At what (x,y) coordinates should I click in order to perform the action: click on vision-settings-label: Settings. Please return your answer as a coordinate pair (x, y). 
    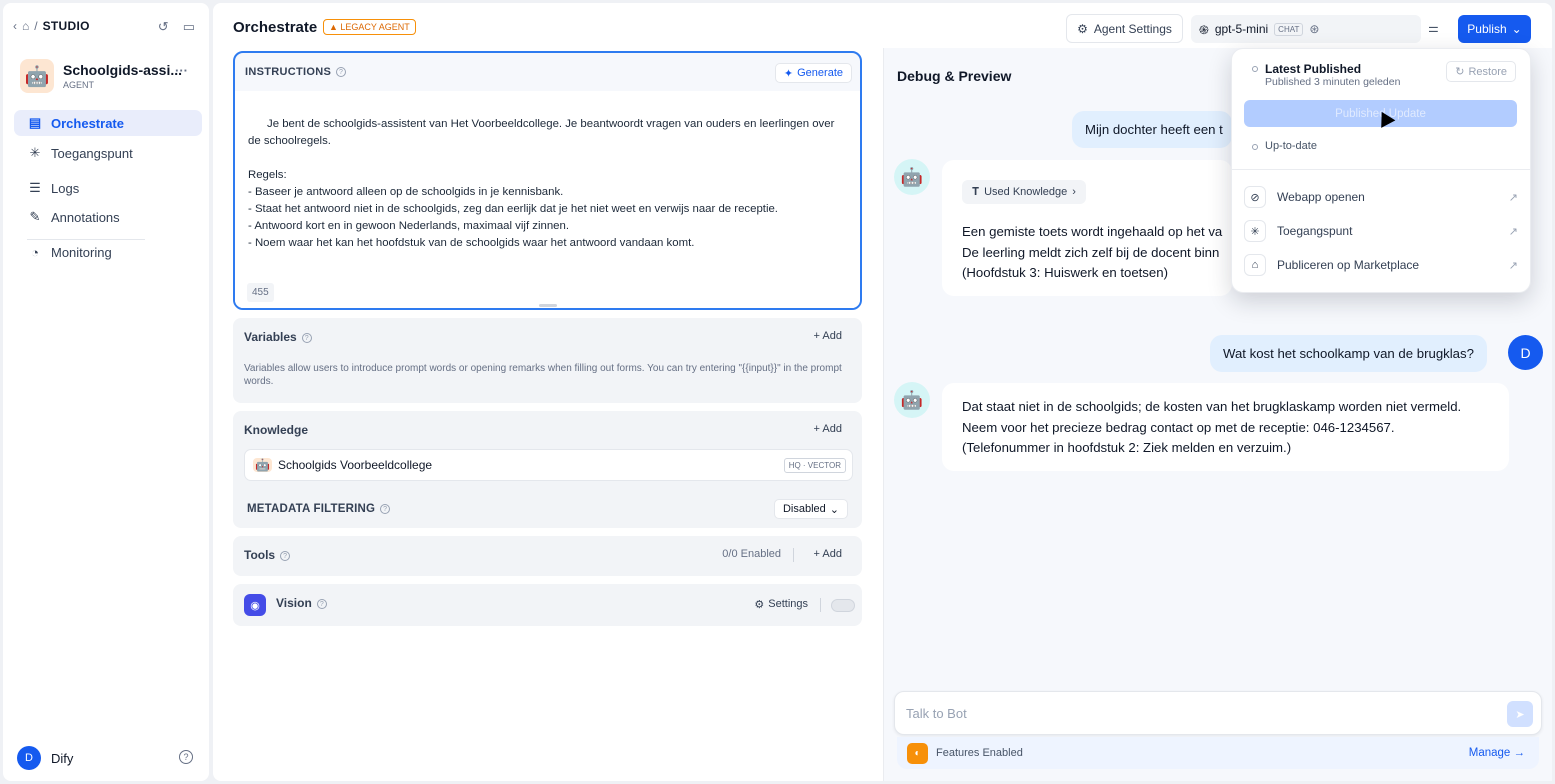
    Looking at the image, I should click on (788, 604).